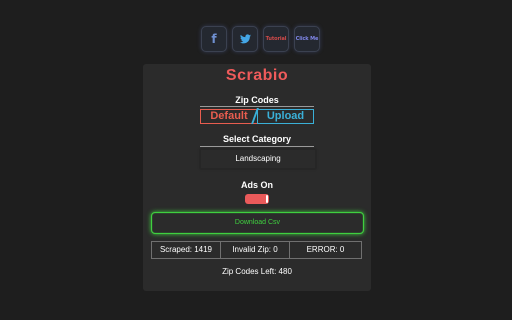 This screenshot has height=320, width=512. I want to click on tutorial-label: Tutorial, so click(276, 39).